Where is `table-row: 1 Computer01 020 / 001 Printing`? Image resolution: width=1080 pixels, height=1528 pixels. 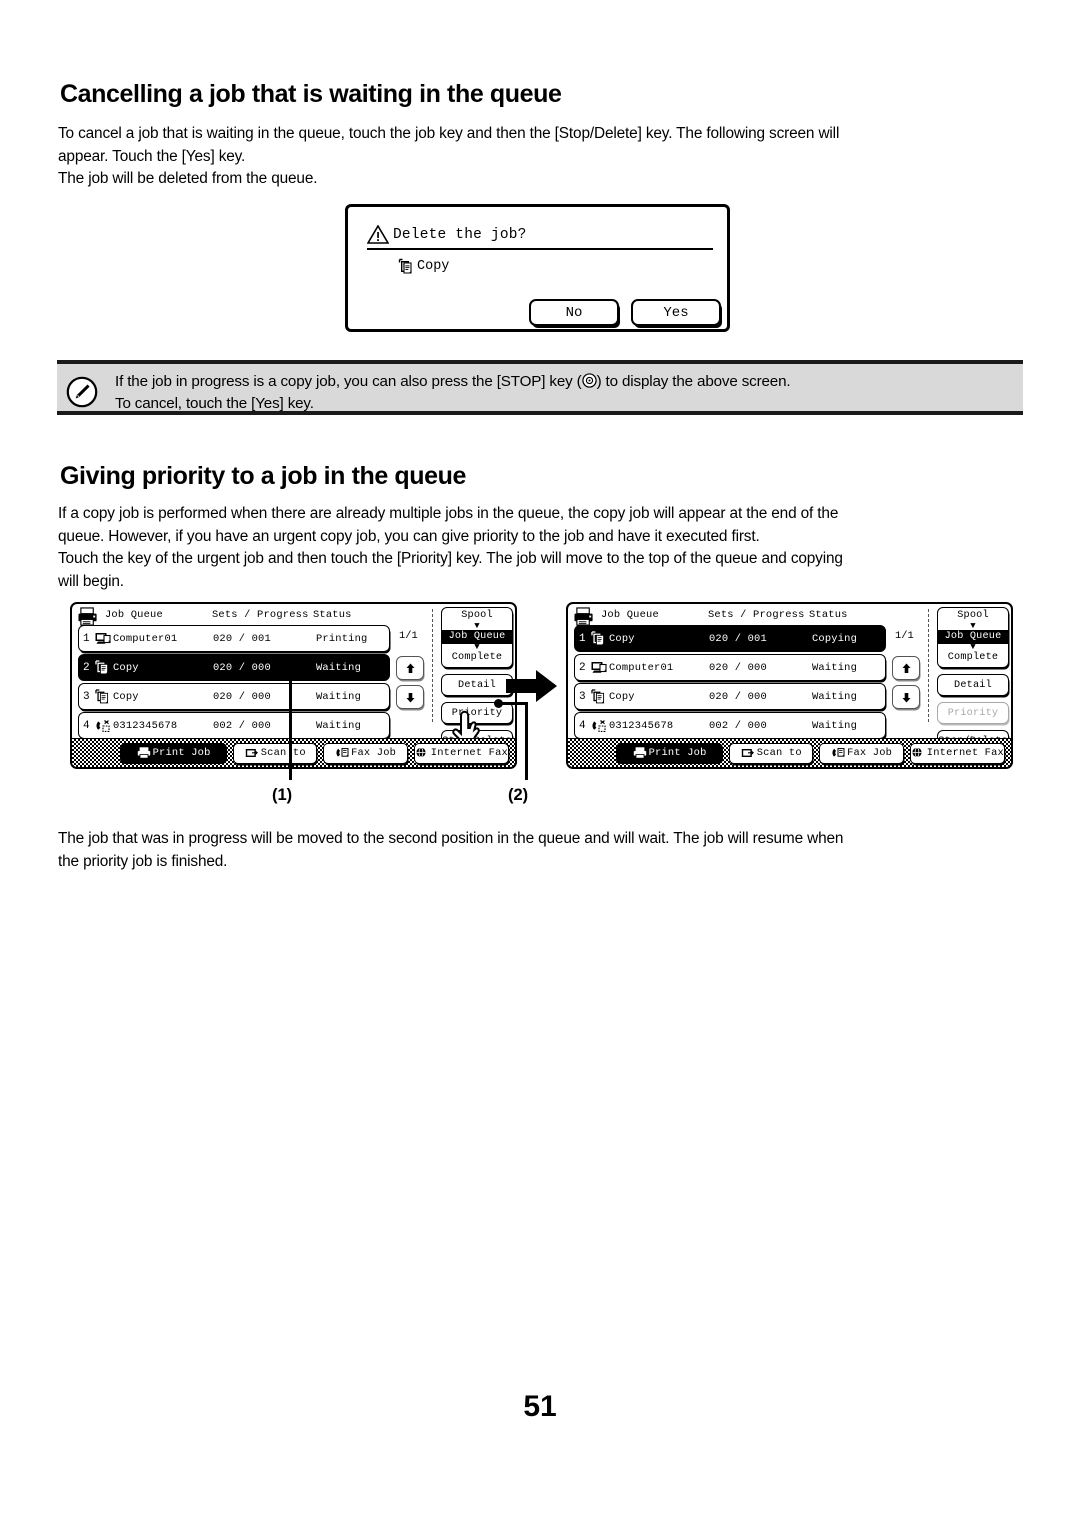
table-row: 1 Computer01 020 / 001 Printing is located at coordinates (234, 638).